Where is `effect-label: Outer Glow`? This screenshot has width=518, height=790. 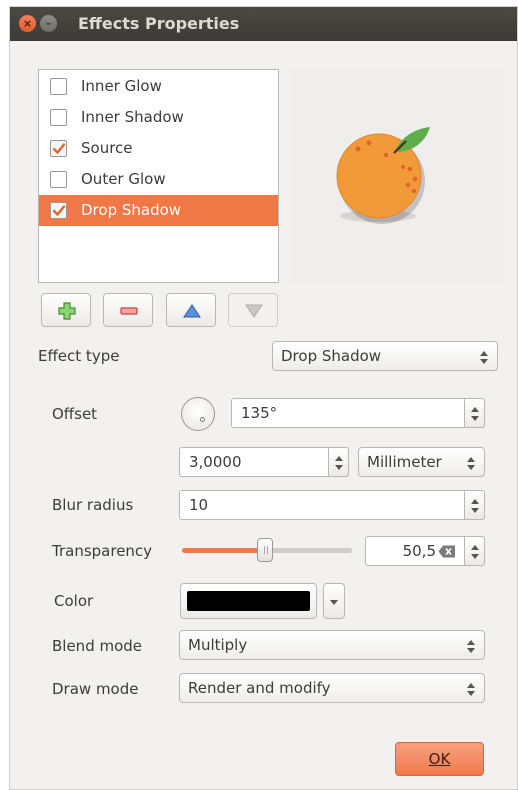
effect-label: Outer Glow is located at coordinates (123, 179).